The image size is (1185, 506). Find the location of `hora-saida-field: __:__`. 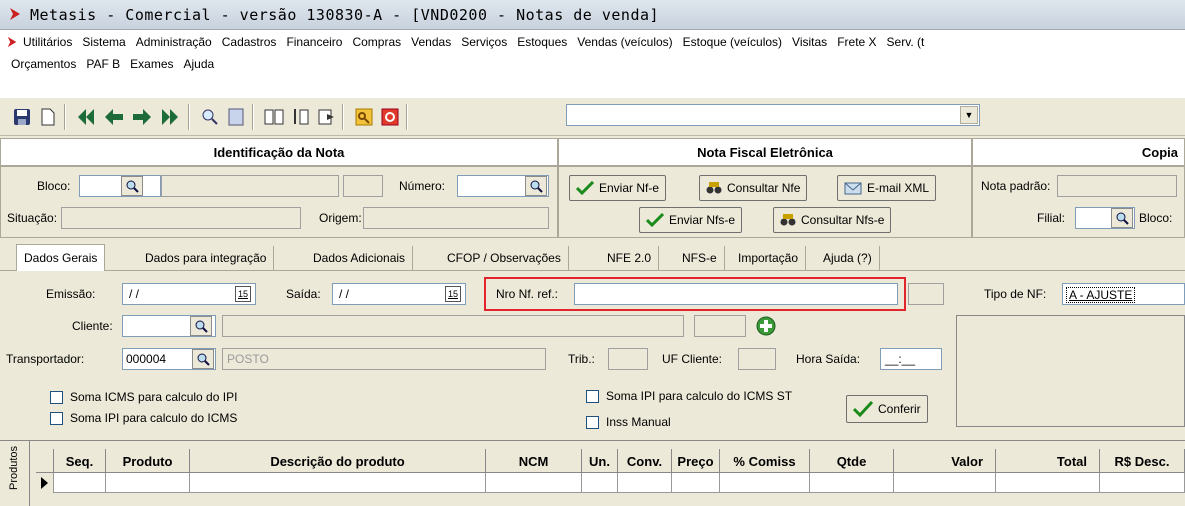

hora-saida-field: __:__ is located at coordinates (911, 359).